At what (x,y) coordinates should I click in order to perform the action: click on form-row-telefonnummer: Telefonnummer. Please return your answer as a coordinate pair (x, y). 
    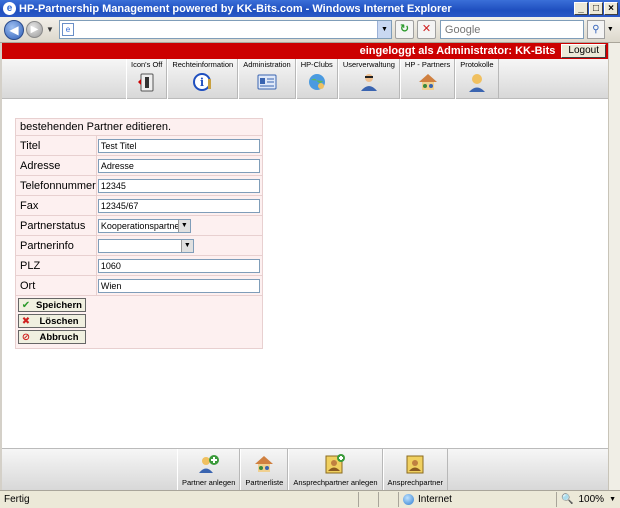
    Looking at the image, I should click on (139, 185).